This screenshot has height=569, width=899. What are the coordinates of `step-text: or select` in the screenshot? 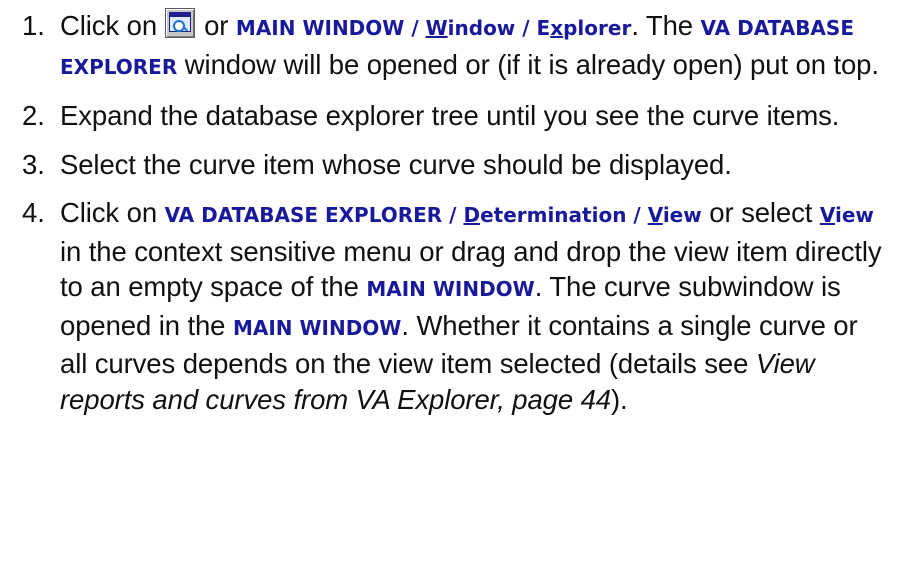 It's located at (761, 212).